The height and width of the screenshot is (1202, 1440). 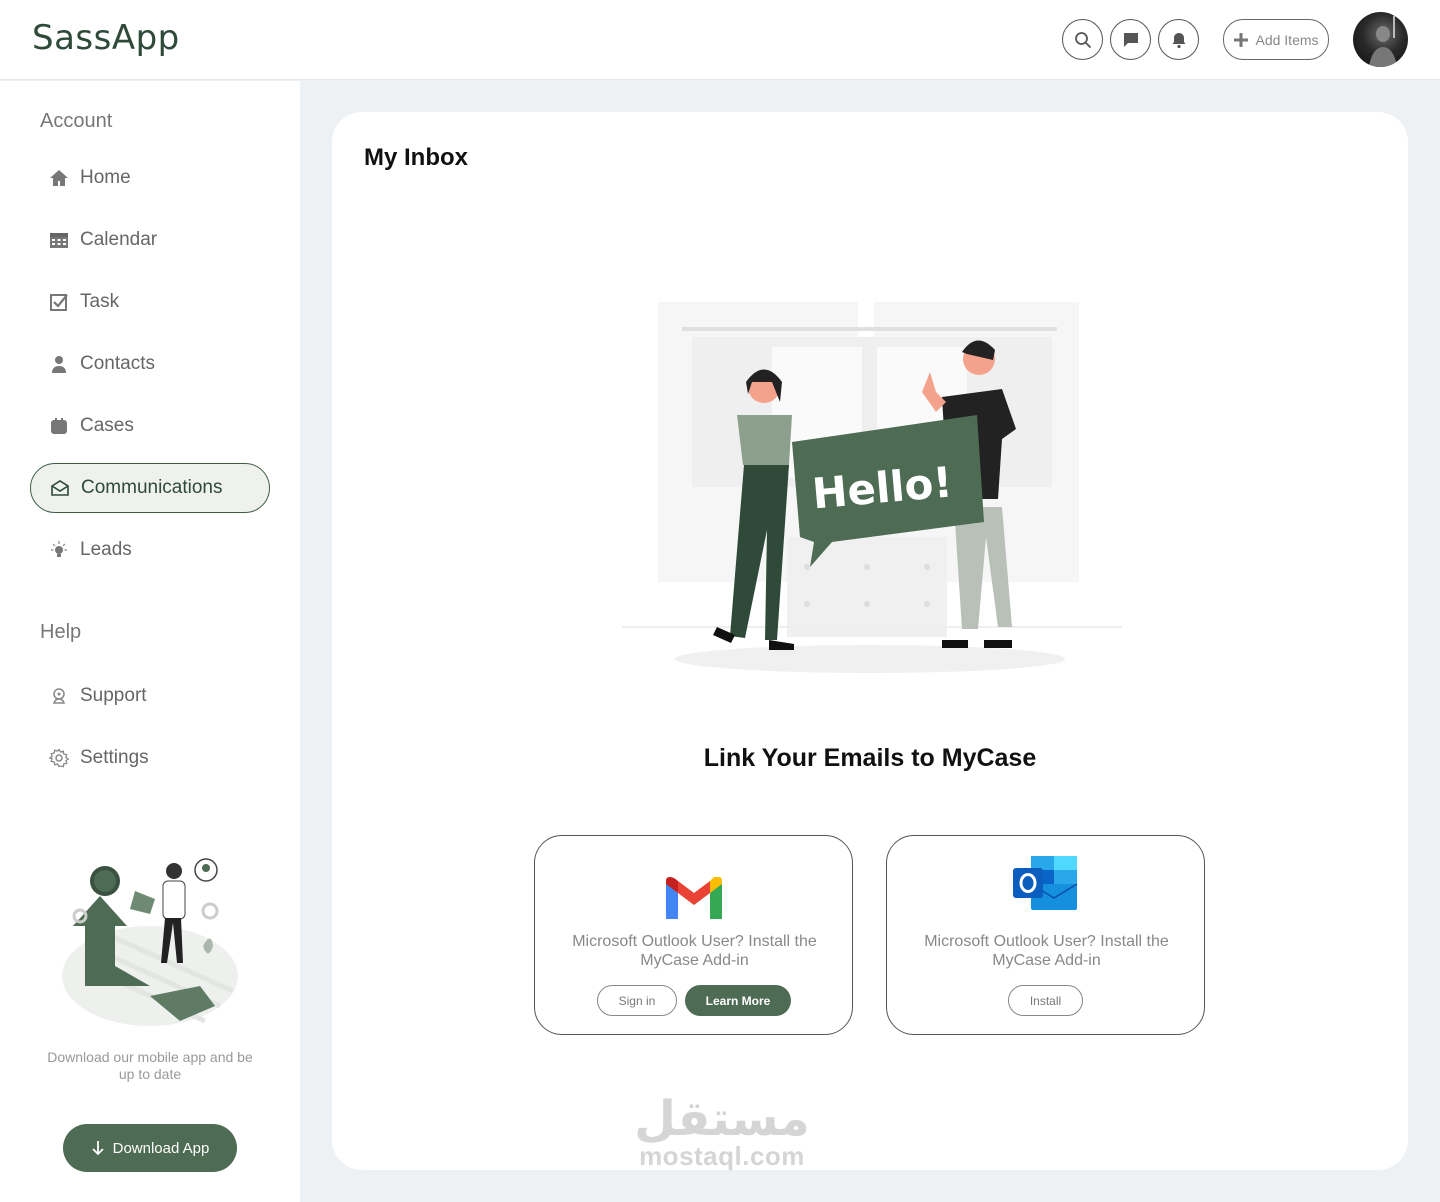 I want to click on top-header: SassApp Add Items, so click(x=720, y=40).